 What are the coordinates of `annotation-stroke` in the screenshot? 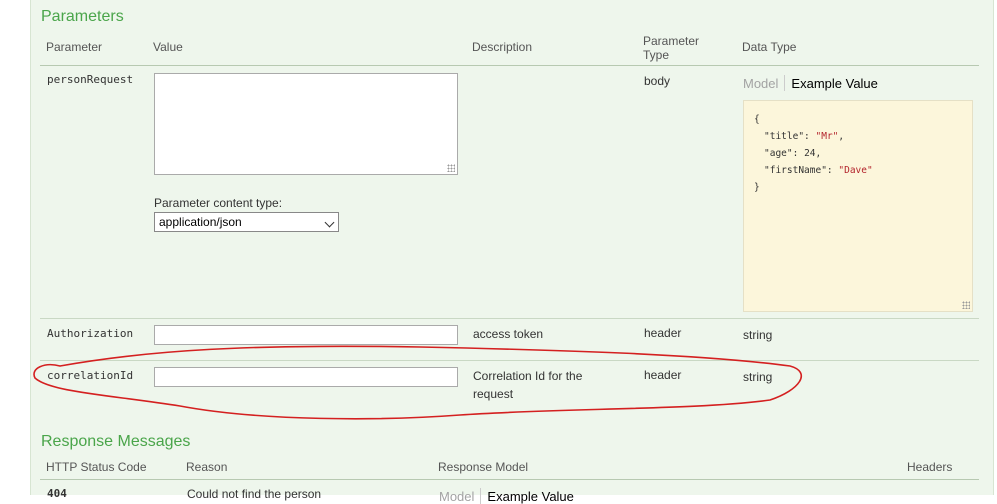 It's located at (418, 382).